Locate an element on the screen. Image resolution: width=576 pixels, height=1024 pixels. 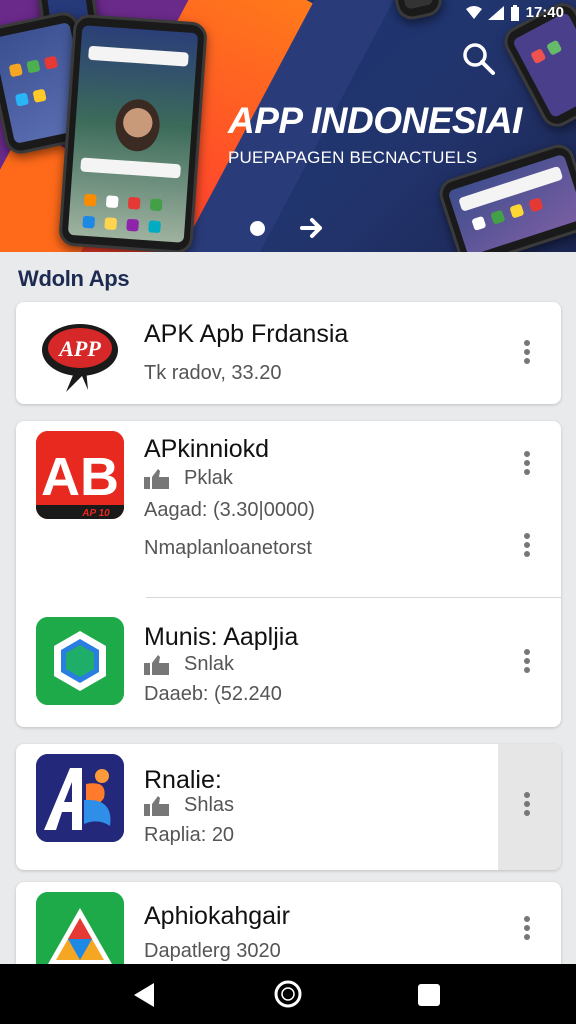
section-title: Wdoln Aps is located at coordinates (74, 278).